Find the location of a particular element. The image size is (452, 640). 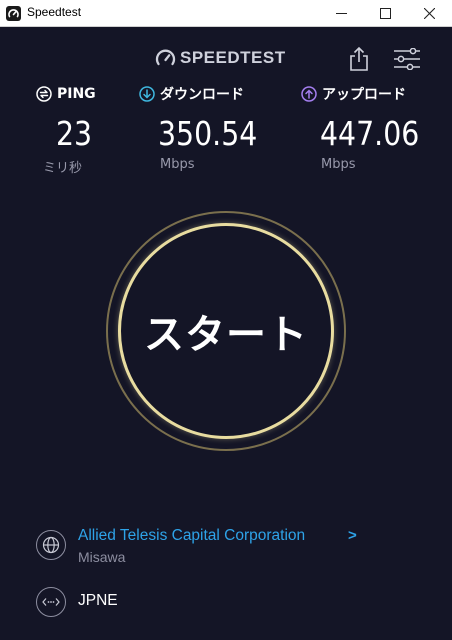

minimize-button is located at coordinates (341, 13).